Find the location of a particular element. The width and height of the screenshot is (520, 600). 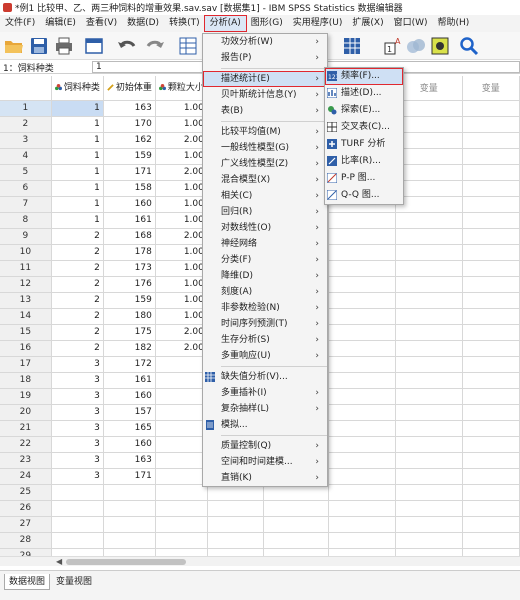

column-header-initial-weight: 初始体重 is located at coordinates (129, 88).